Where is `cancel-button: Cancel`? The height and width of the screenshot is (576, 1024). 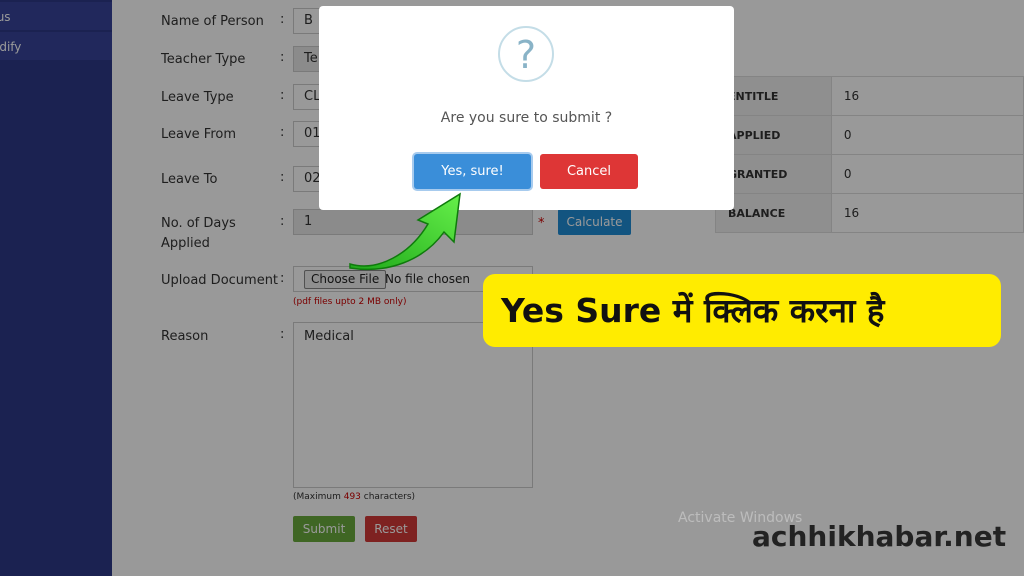
cancel-button: Cancel is located at coordinates (589, 171).